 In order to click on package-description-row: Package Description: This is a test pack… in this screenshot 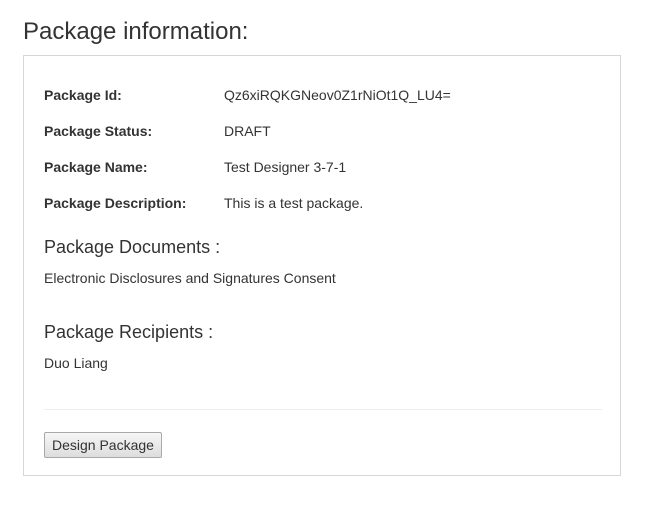, I will do `click(203, 203)`.